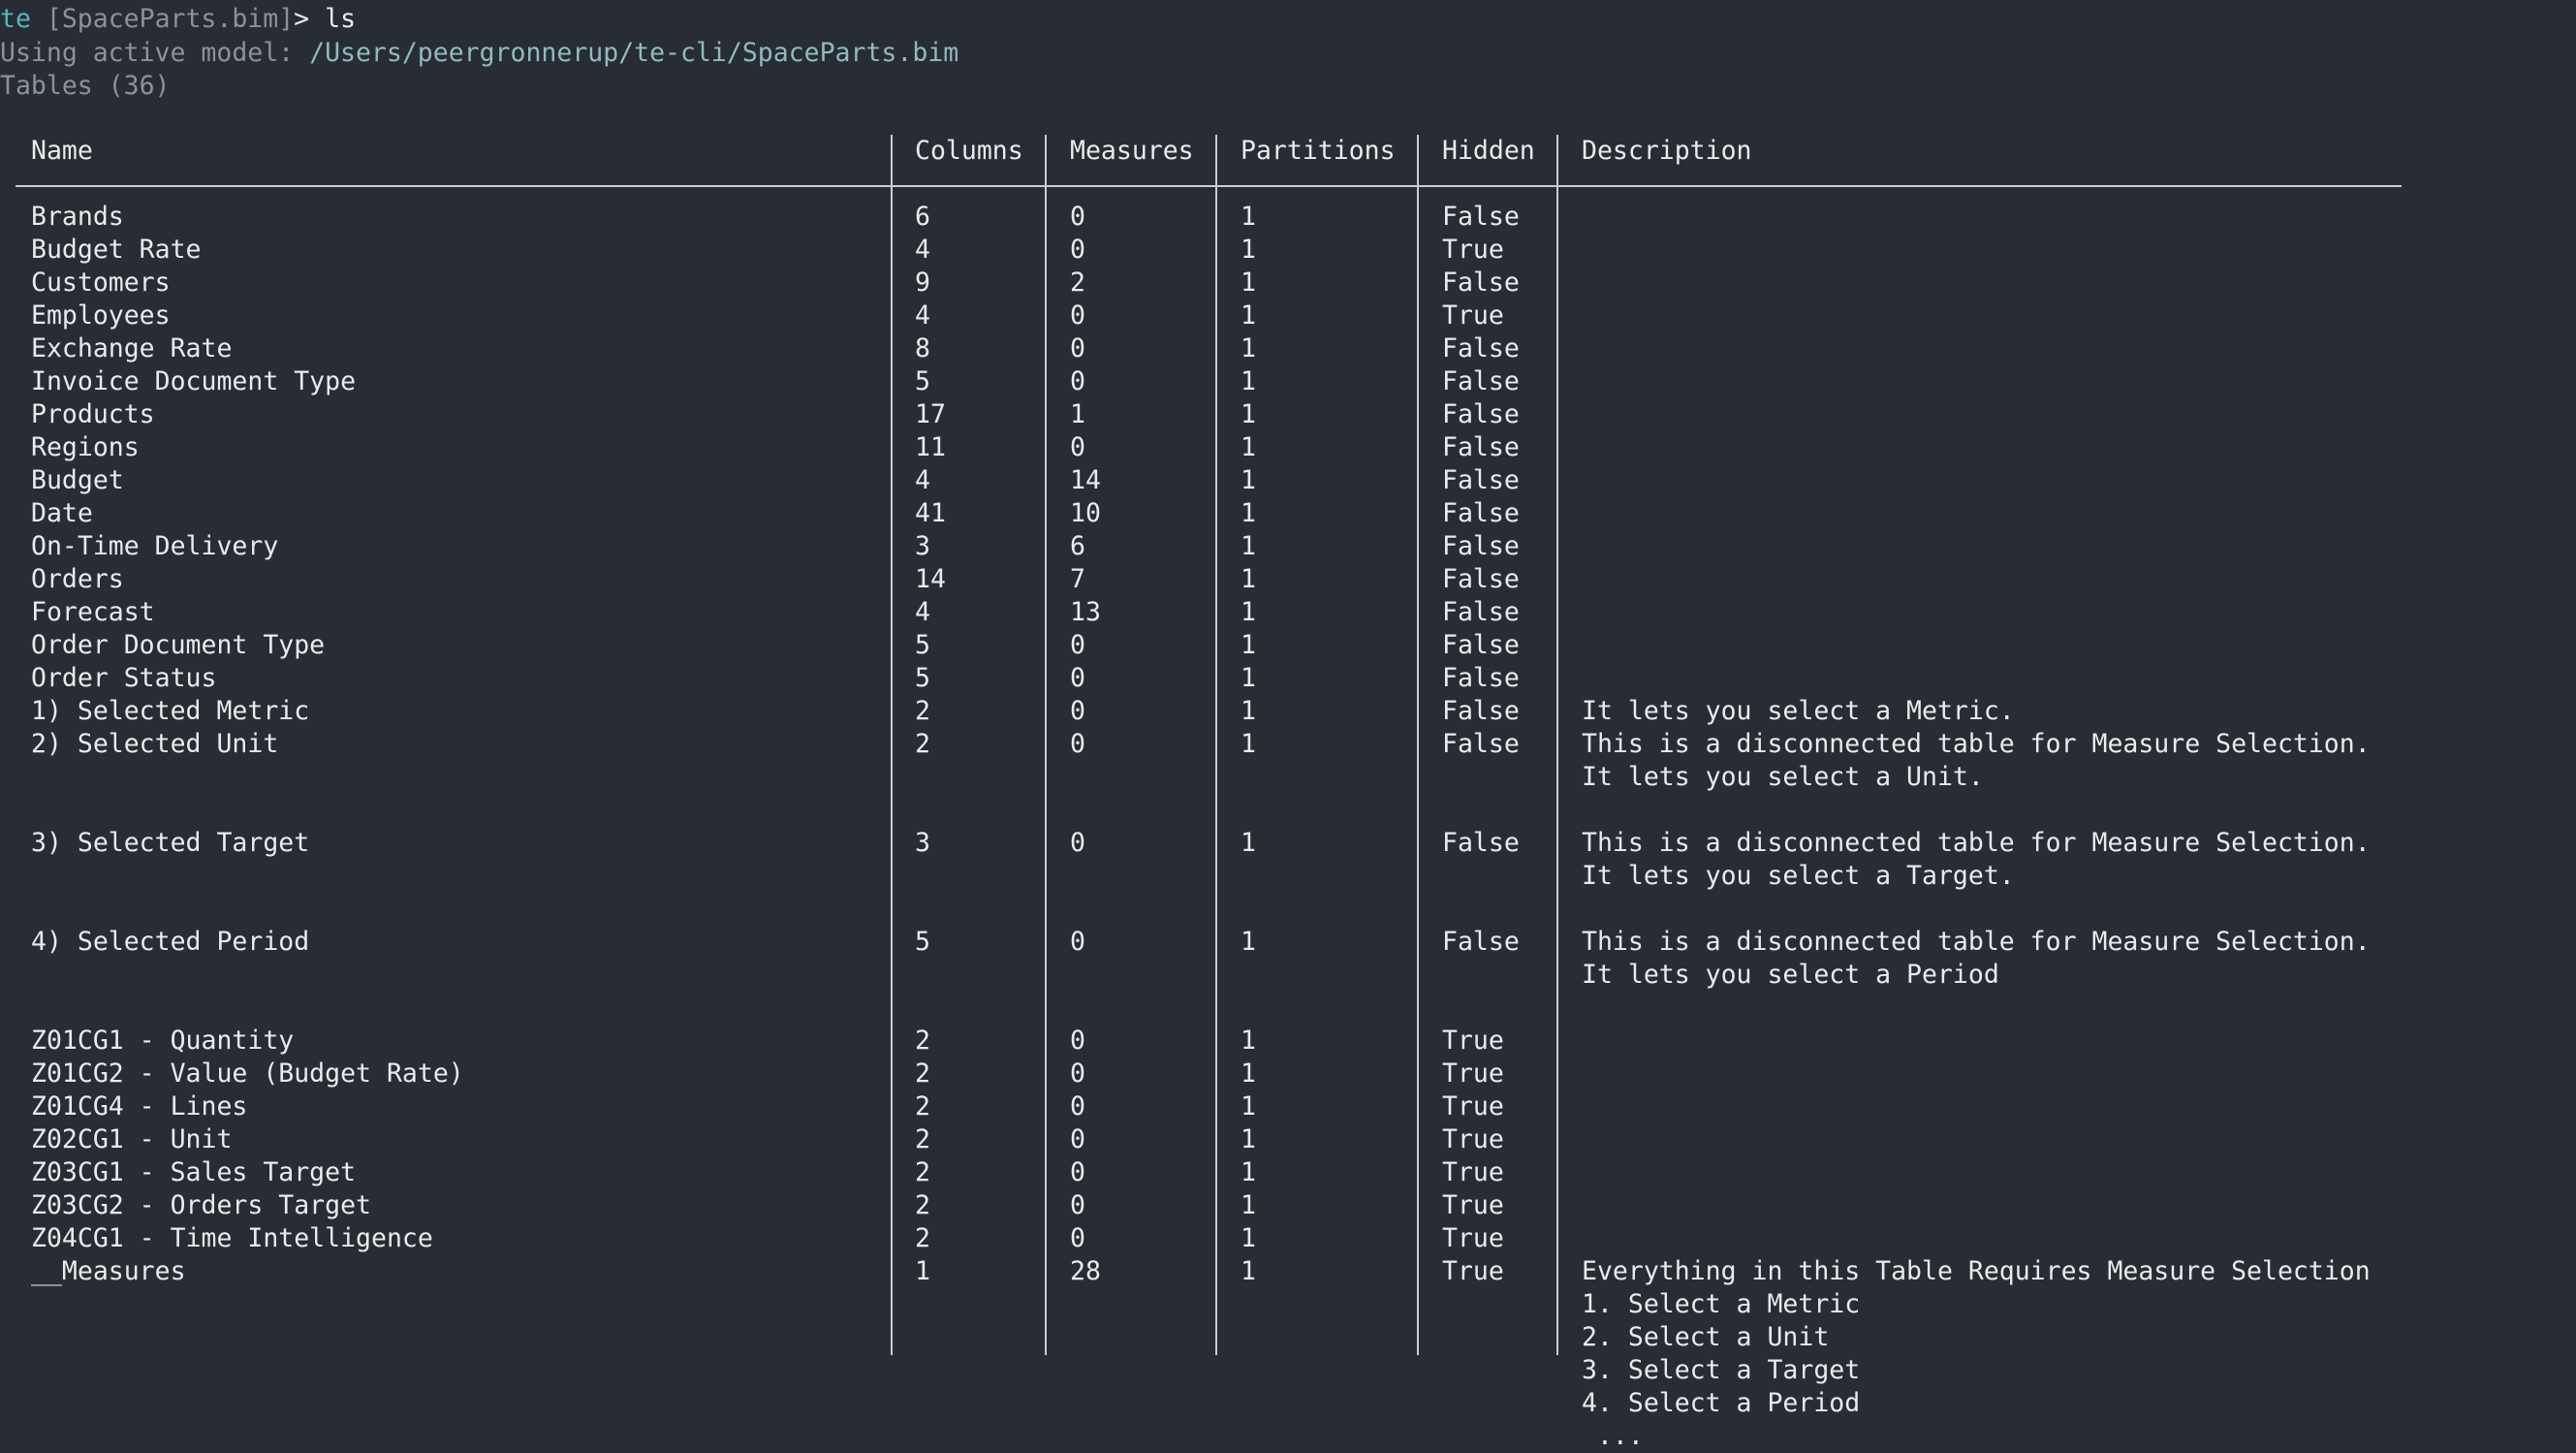  Describe the element at coordinates (1721, 1403) in the screenshot. I see `cell-description: 4. Select a Period` at that location.